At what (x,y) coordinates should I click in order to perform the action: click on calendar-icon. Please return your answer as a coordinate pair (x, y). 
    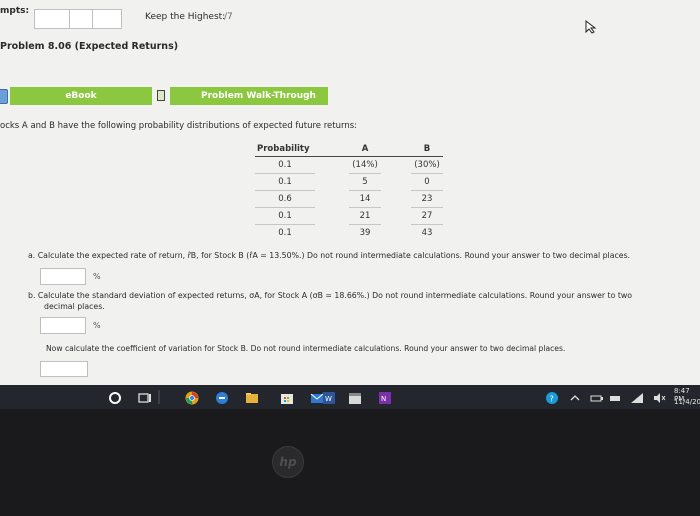
    Looking at the image, I should click on (355, 397).